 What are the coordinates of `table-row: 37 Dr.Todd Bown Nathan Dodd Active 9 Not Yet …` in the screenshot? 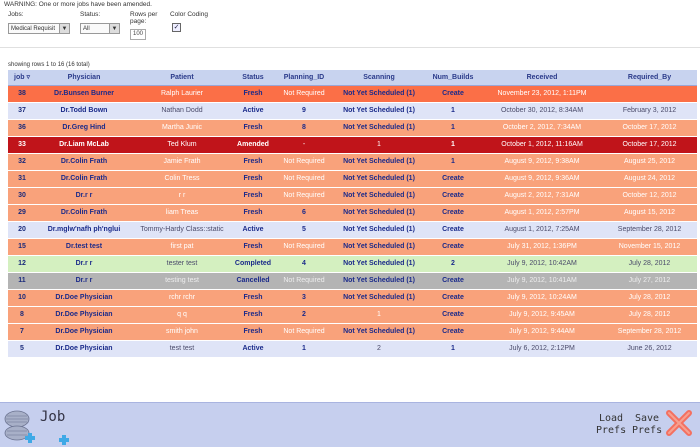 It's located at (352, 111).